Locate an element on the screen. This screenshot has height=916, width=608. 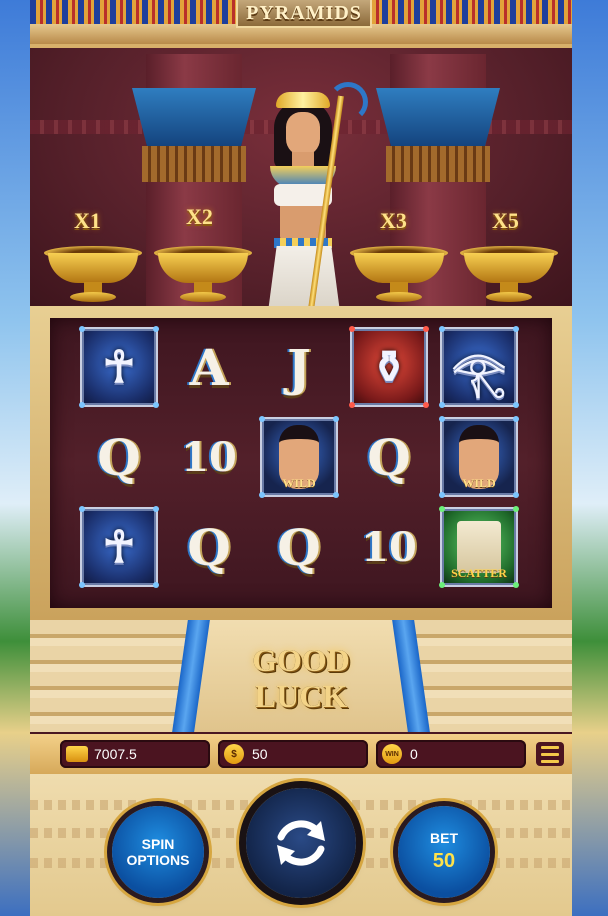
spin-options-label-2: OPTIONS is located at coordinates (158, 860).